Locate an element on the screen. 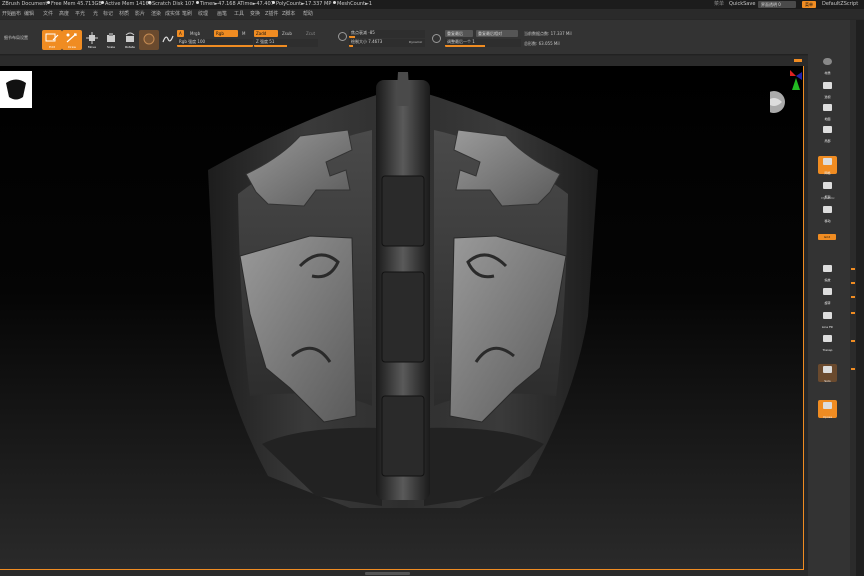 The image size is (864, 576). scale-button: Scale is located at coordinates (111, 40).